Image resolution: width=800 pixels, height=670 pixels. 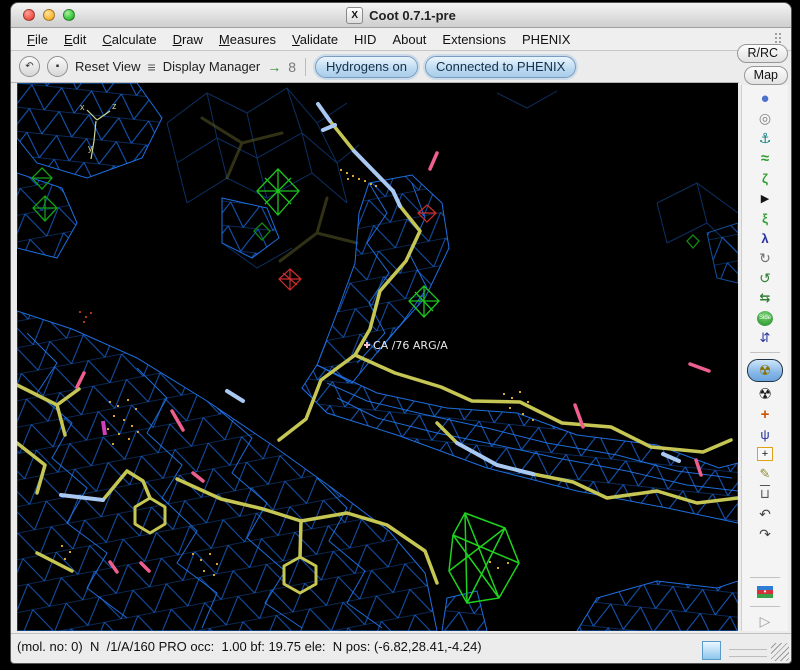 I want to click on title-bar: X Coot 0.7.1-pre, so click(x=401, y=15).